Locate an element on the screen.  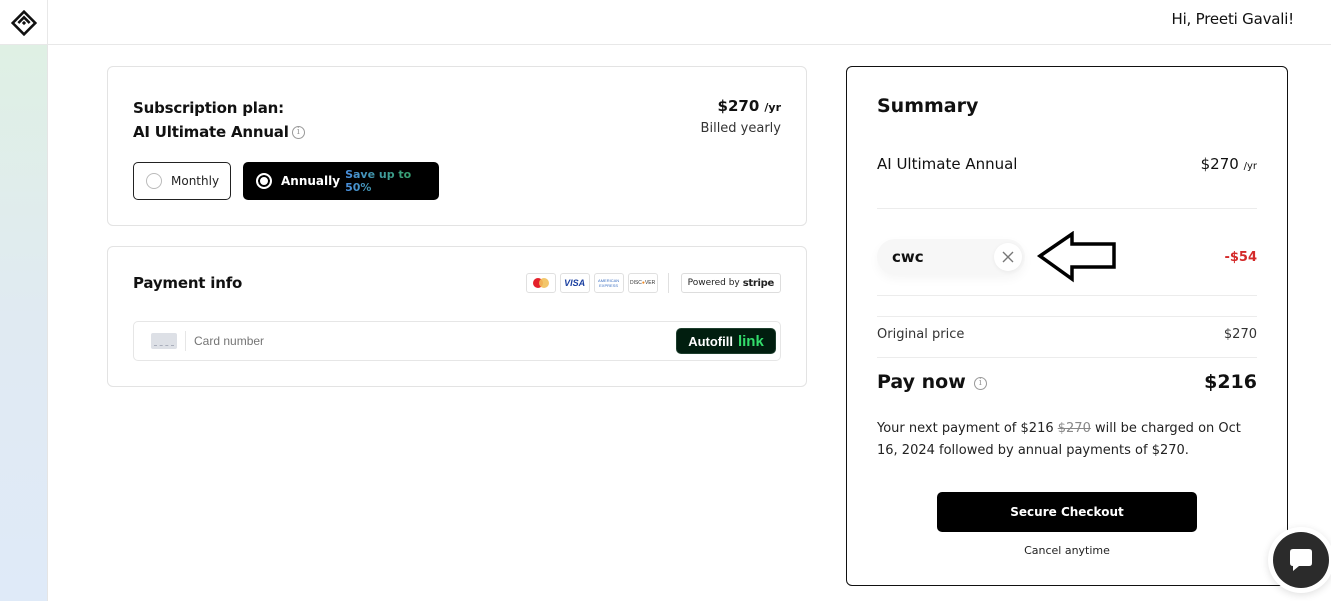
plan-price: $270 /yr Billed yearly is located at coordinates (741, 116).